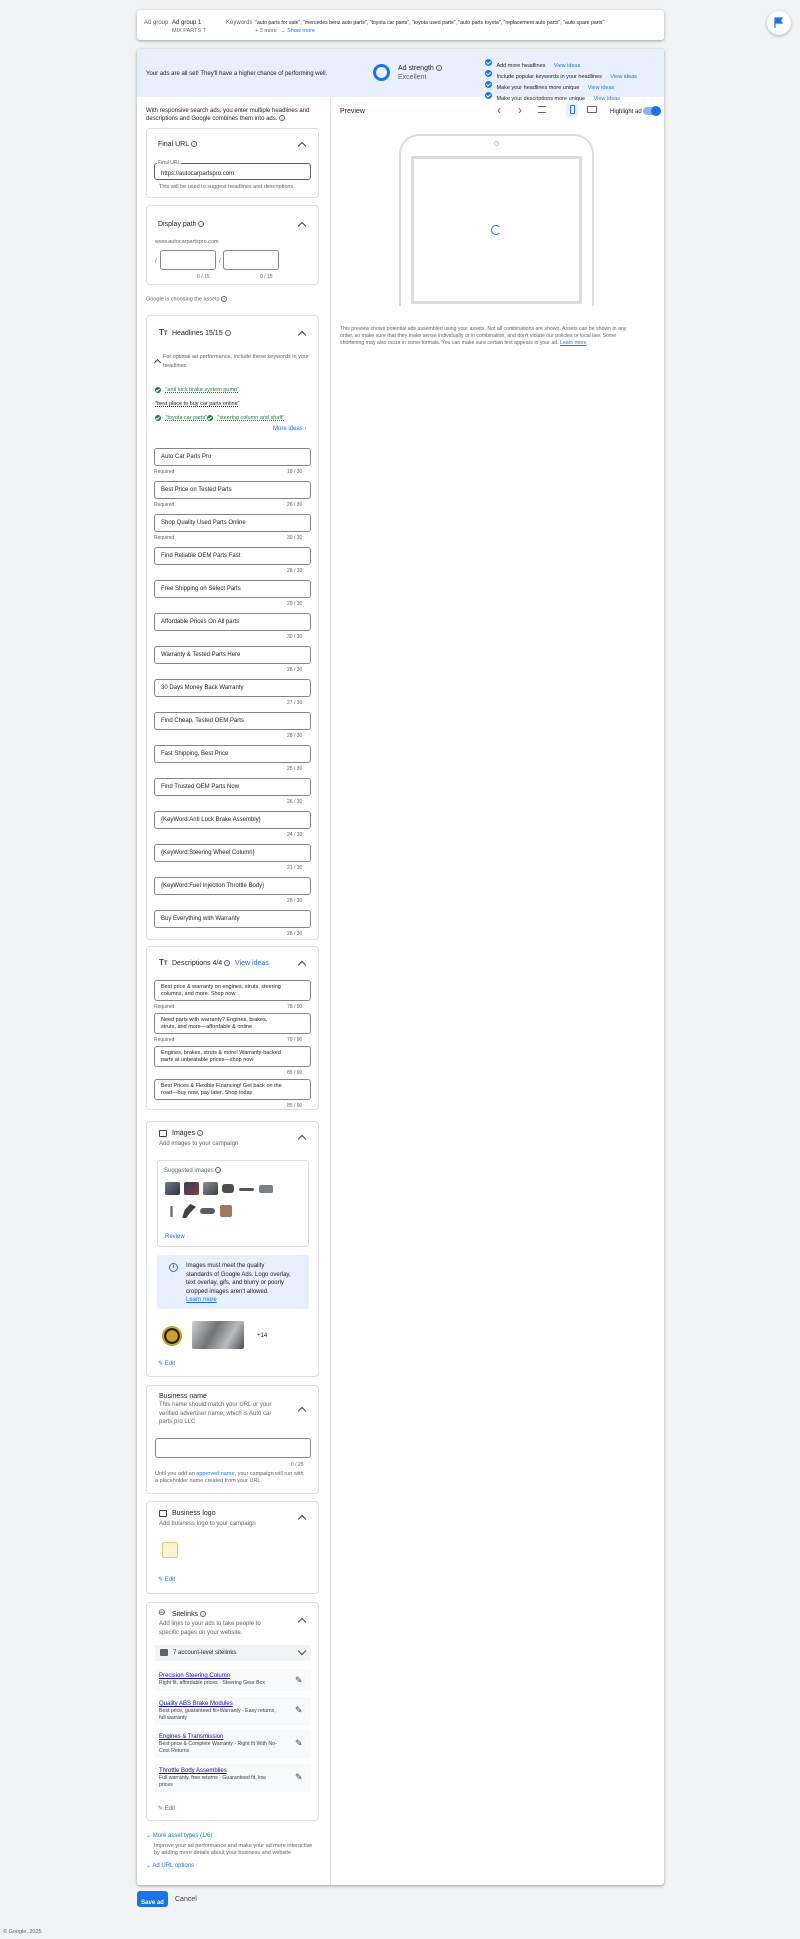 This screenshot has width=800, height=1939. Describe the element at coordinates (218, 1335) in the screenshot. I see `image-parts-thumb` at that location.